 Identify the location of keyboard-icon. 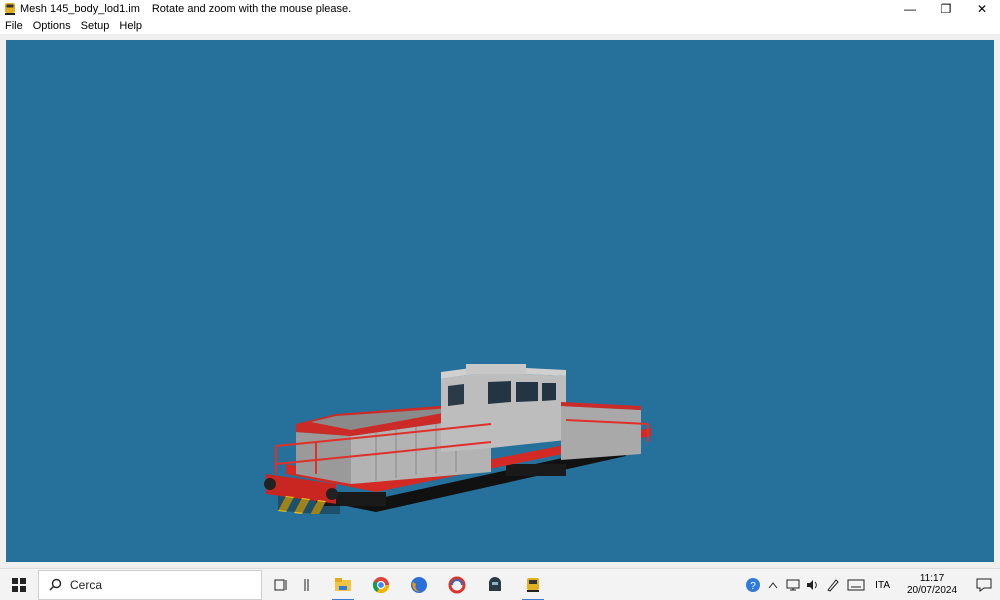
(856, 585).